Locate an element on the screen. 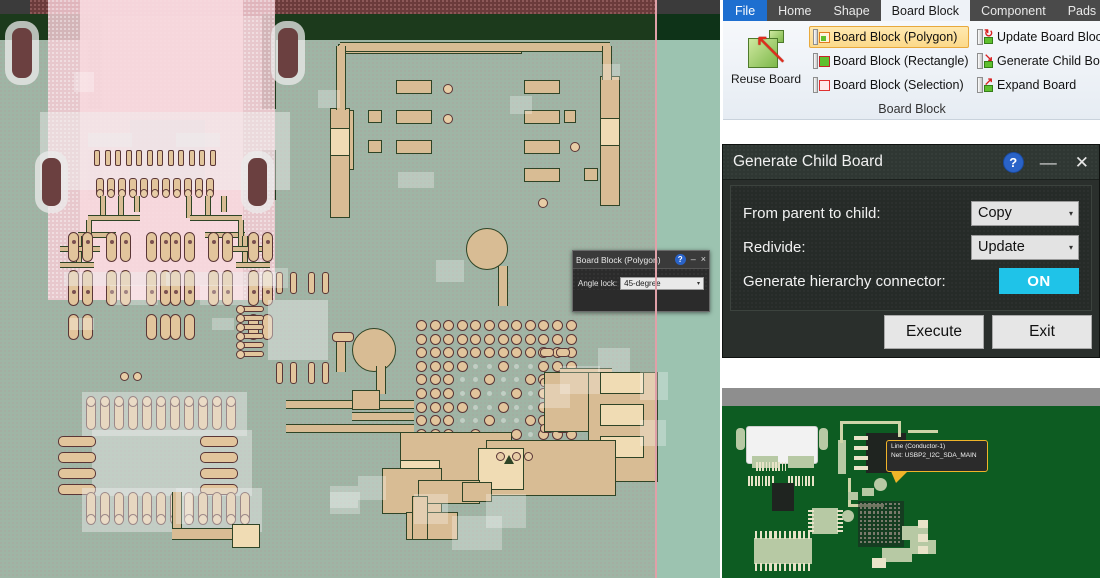 This screenshot has width=1100, height=578. tab-file: File is located at coordinates (745, 10).